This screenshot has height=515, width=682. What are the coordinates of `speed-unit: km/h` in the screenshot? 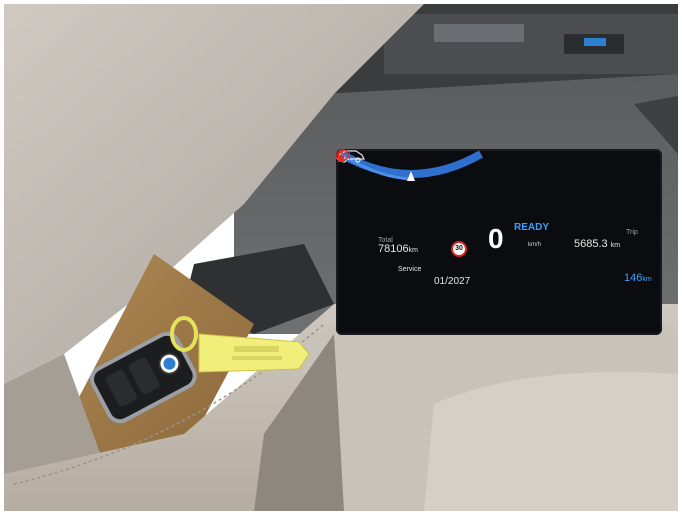 It's located at (535, 245).